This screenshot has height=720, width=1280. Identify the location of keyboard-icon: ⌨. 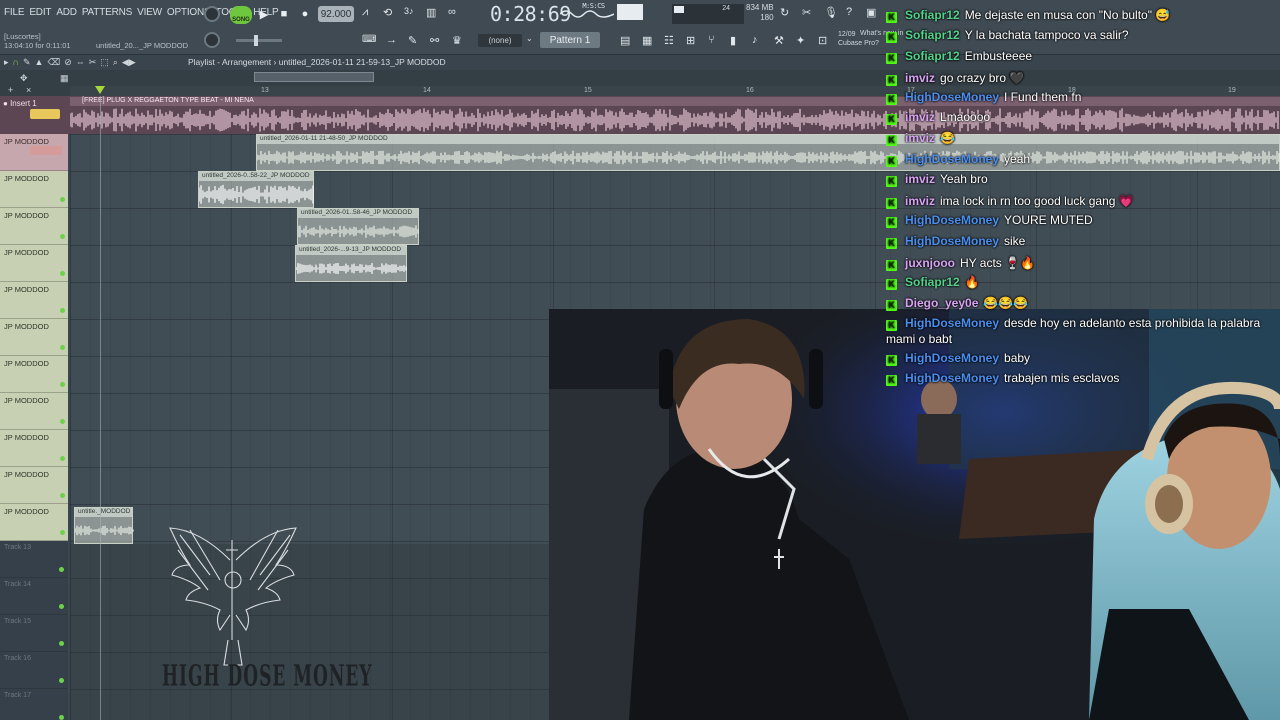
(369, 39).